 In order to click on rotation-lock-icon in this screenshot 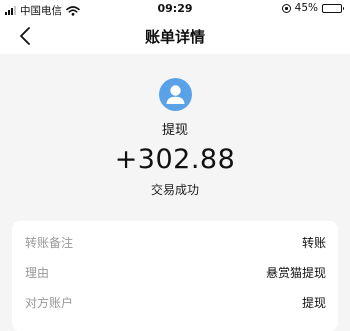, I will do `click(286, 8)`.